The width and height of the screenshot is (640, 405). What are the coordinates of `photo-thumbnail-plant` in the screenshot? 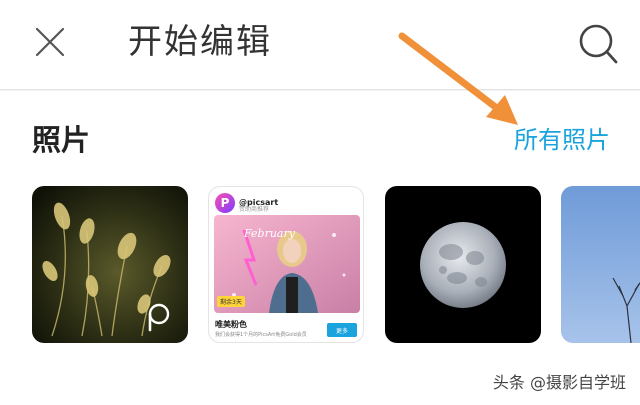 It's located at (110, 264).